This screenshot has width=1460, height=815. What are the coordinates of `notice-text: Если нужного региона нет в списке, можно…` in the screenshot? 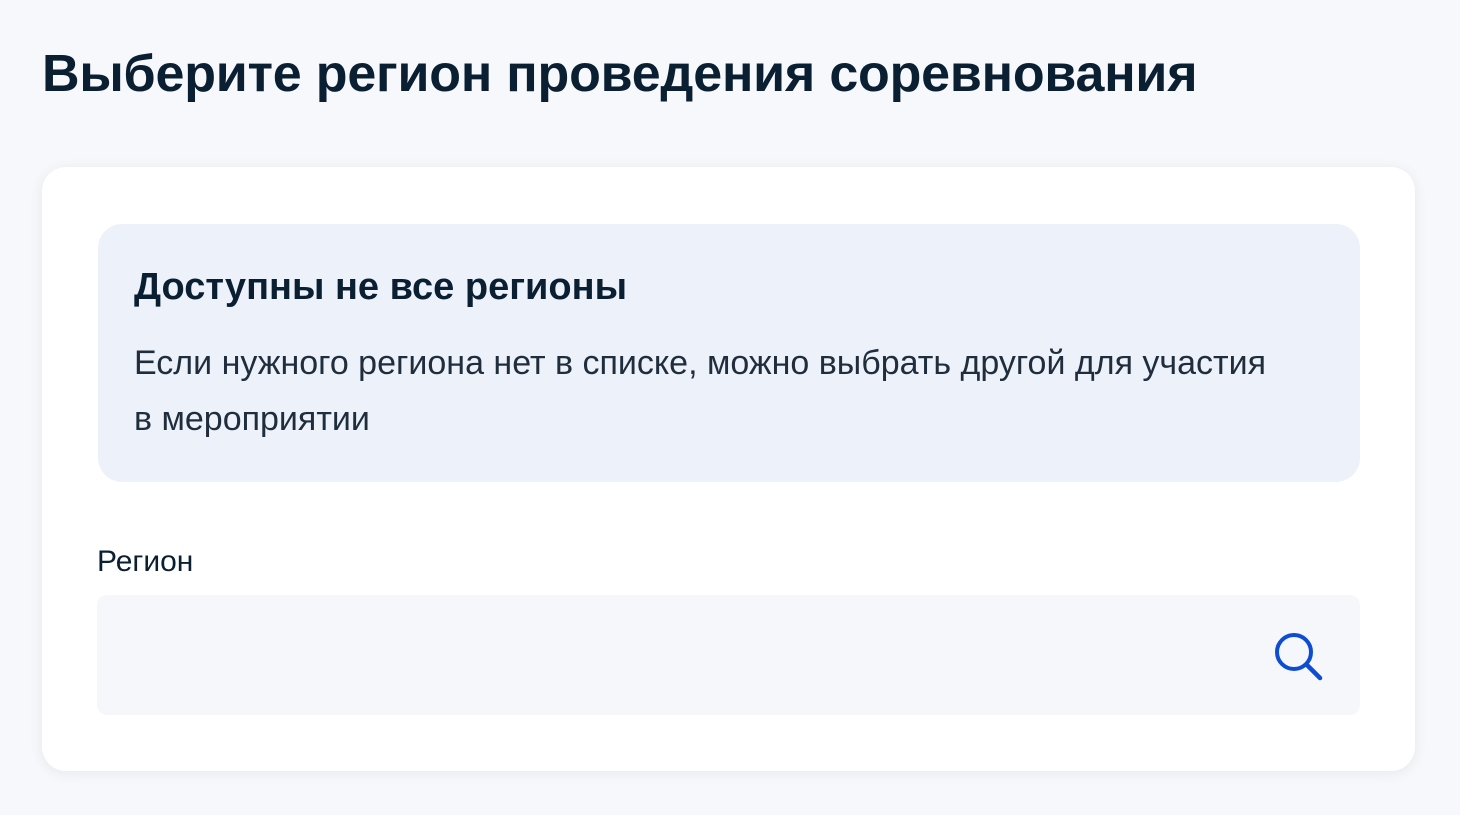 It's located at (700, 391).